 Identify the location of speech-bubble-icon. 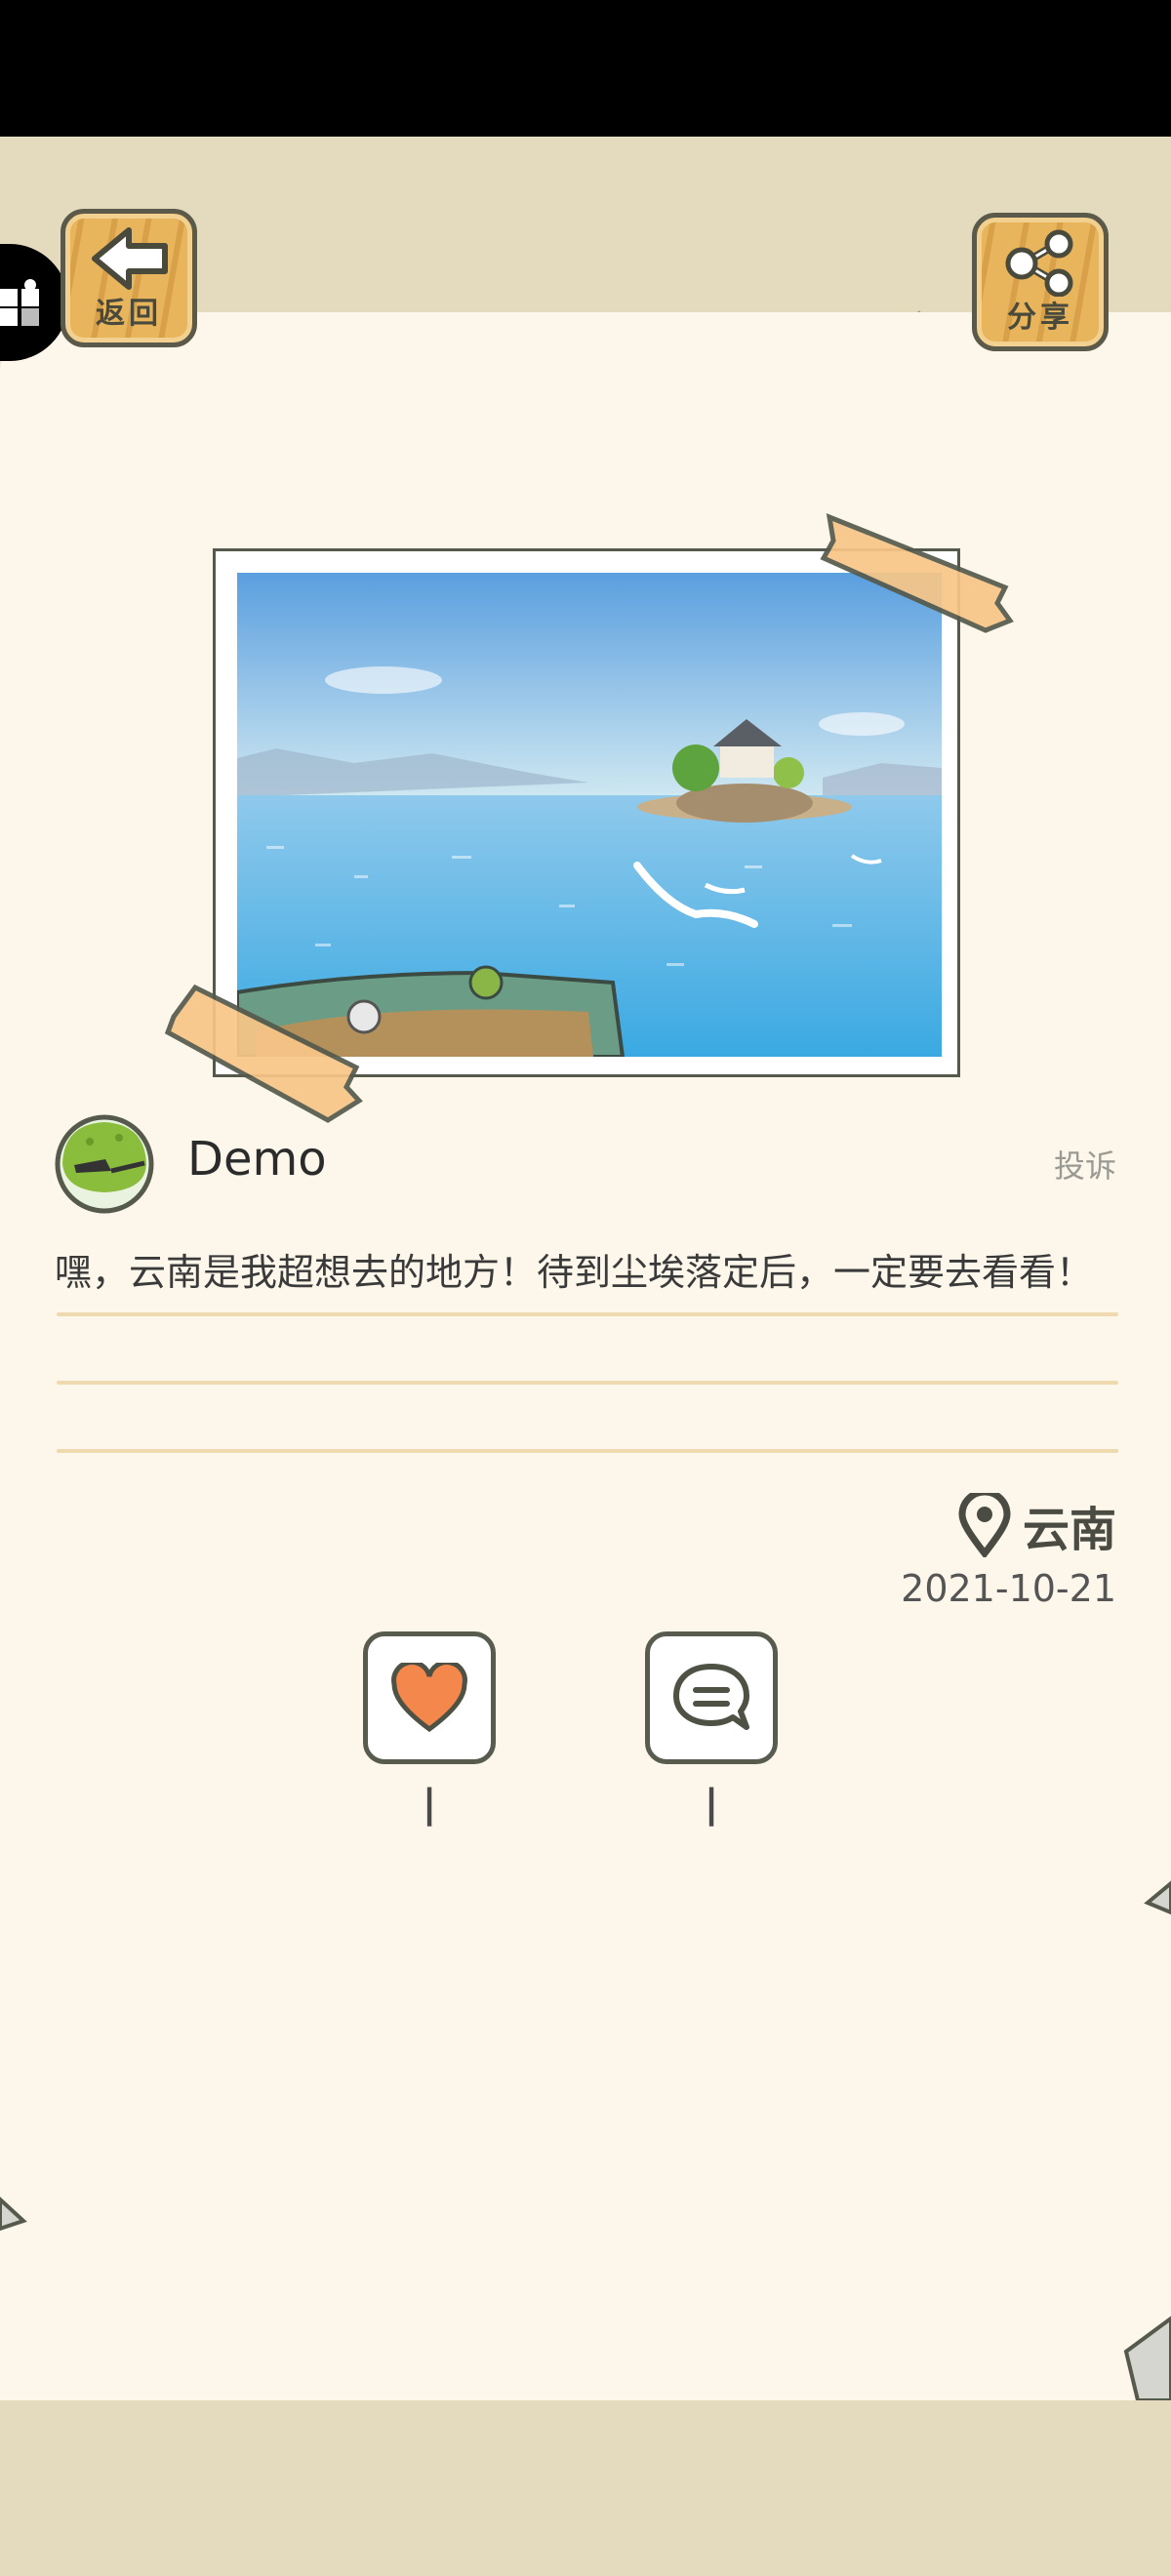
(711, 1697).